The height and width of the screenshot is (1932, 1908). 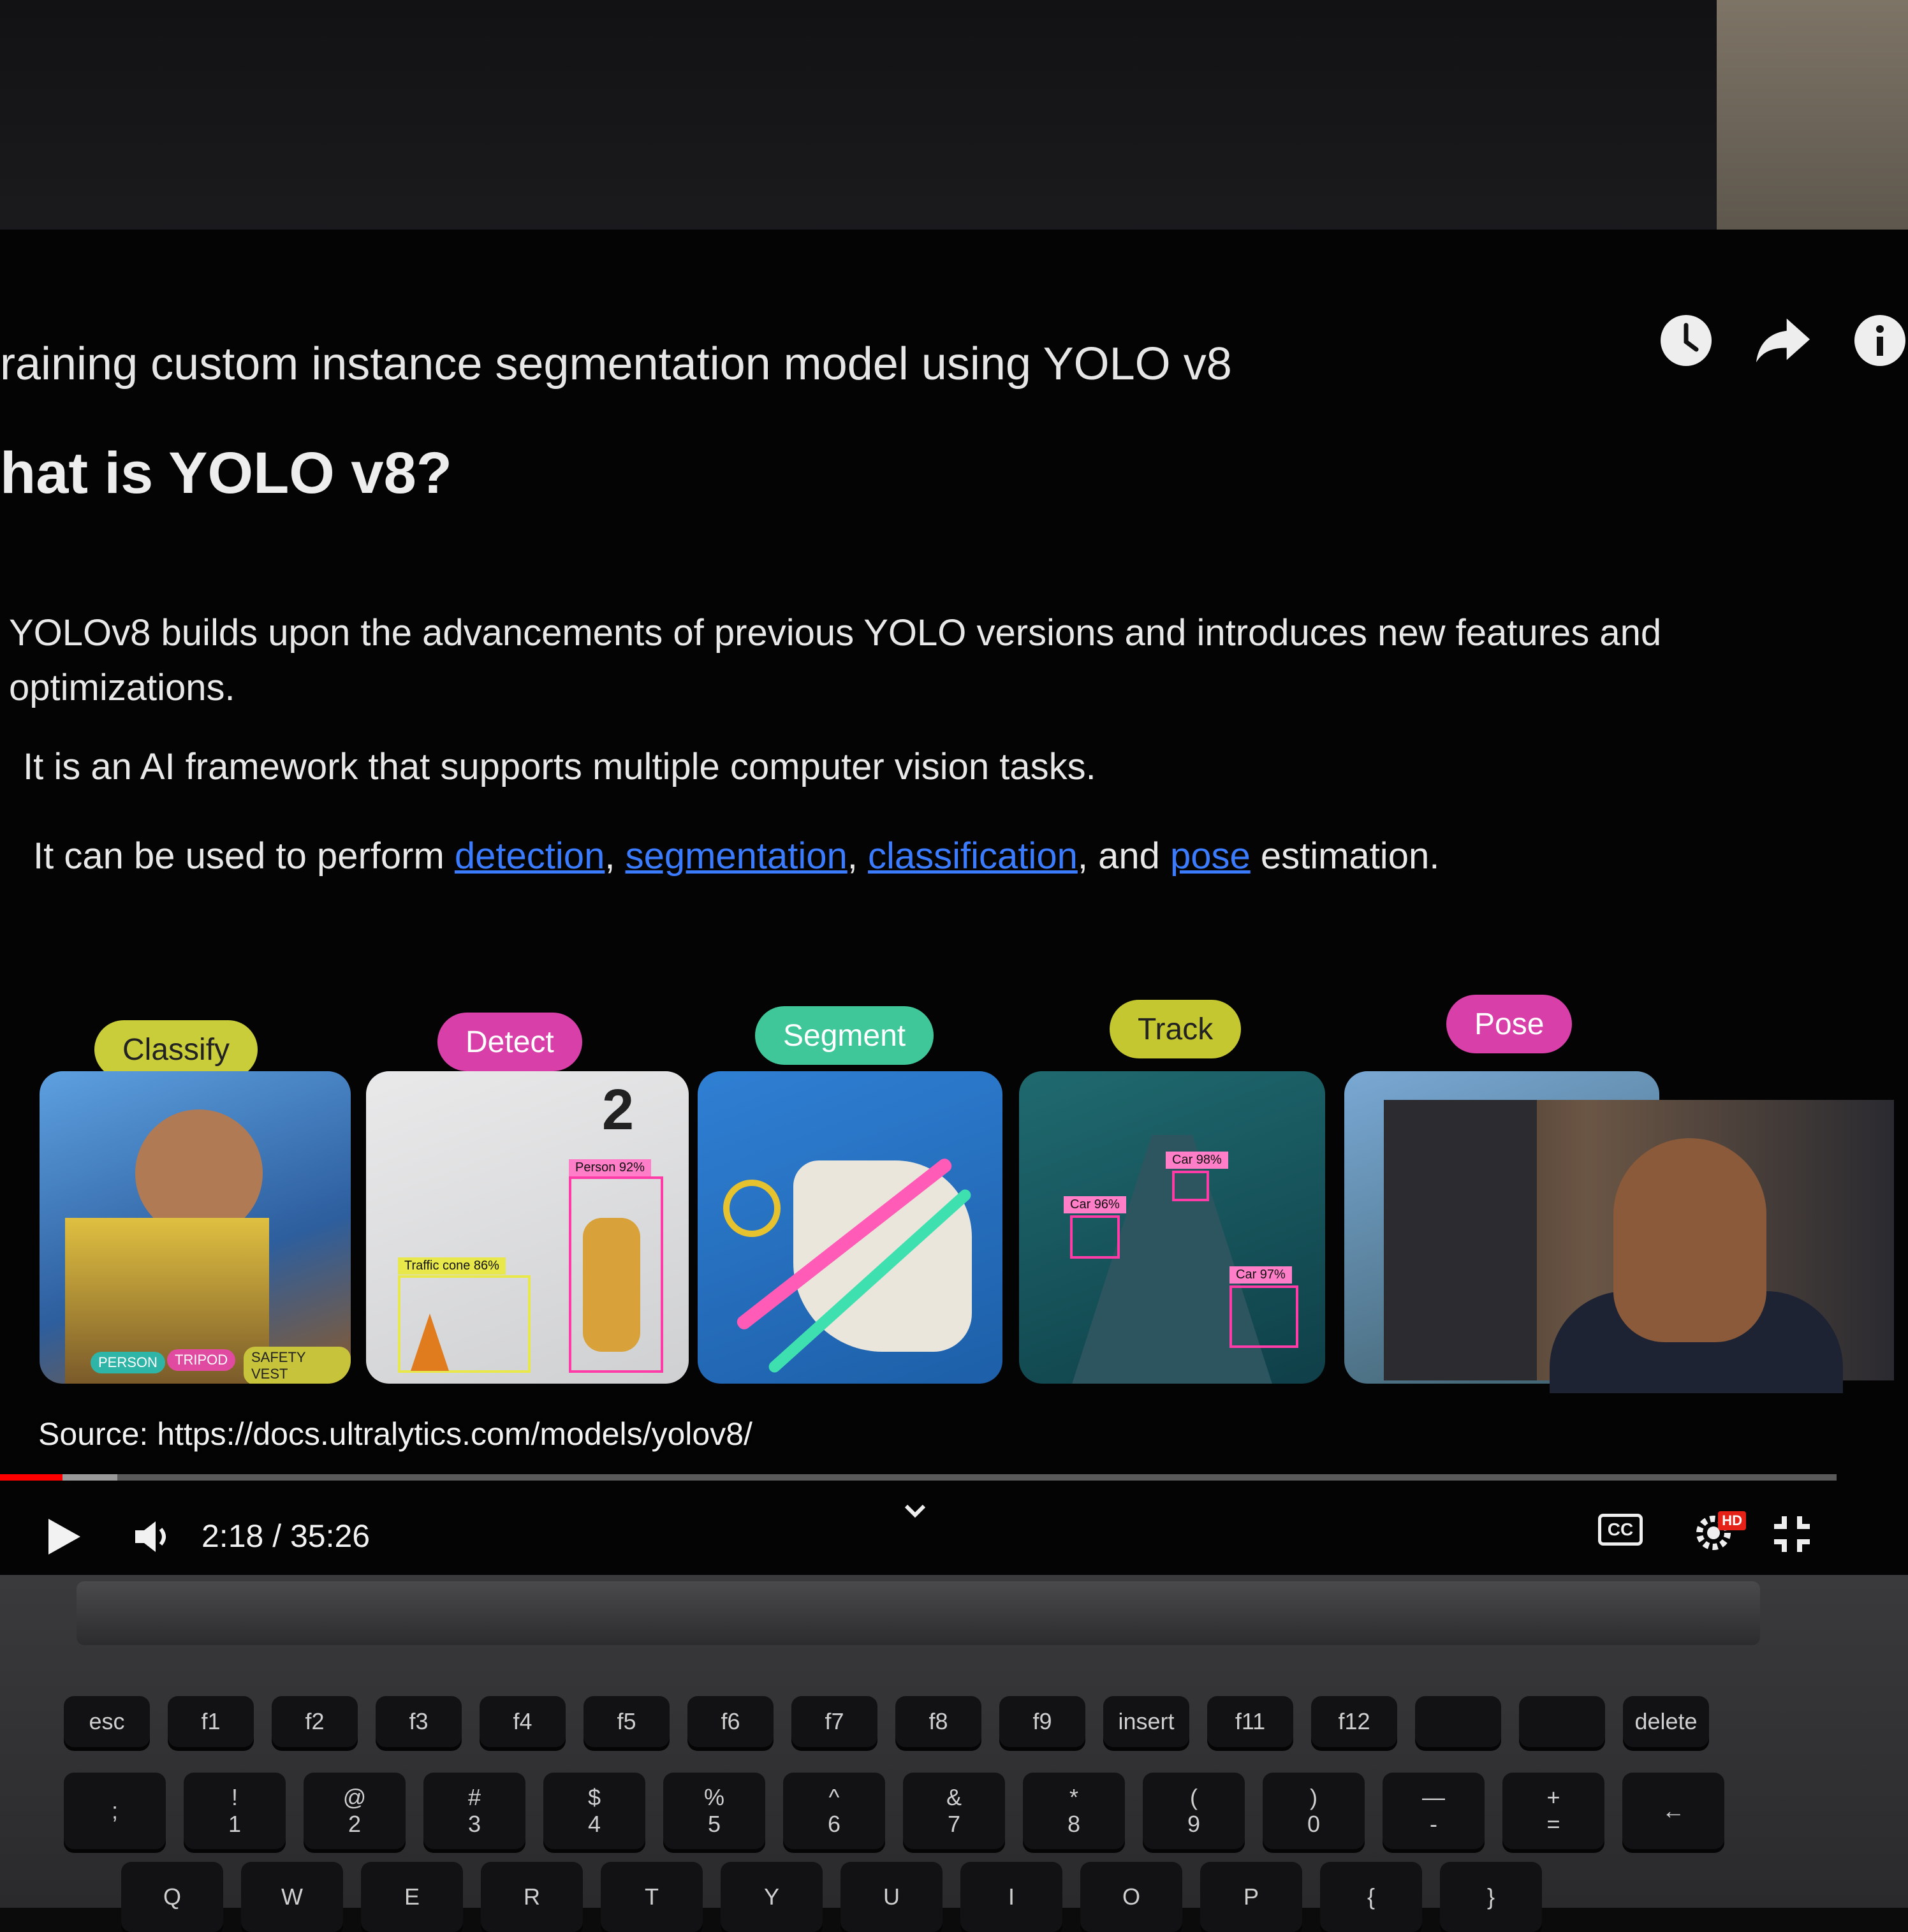 I want to click on number-key-row: ;! 1 @2 #3 $4% 5 ^ 6 & 7 * 8(9) 0— - + = ←, so click(x=894, y=1811).